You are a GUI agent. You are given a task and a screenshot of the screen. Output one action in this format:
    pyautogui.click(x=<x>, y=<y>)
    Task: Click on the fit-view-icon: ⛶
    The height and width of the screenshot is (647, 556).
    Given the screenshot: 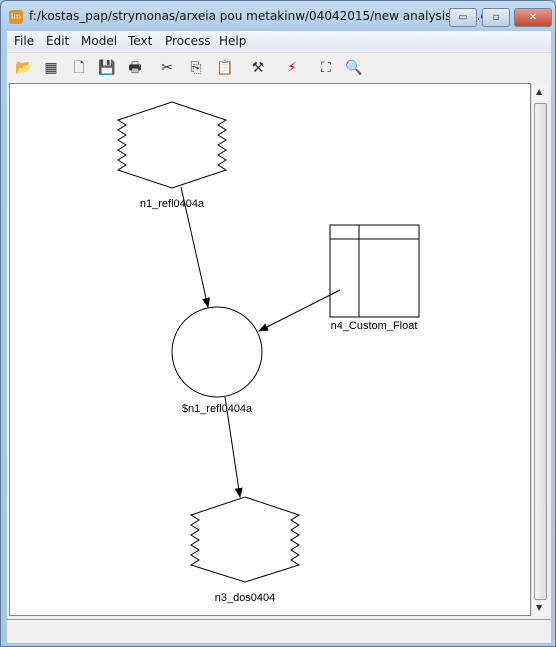 What is the action you would take?
    pyautogui.click(x=326, y=68)
    